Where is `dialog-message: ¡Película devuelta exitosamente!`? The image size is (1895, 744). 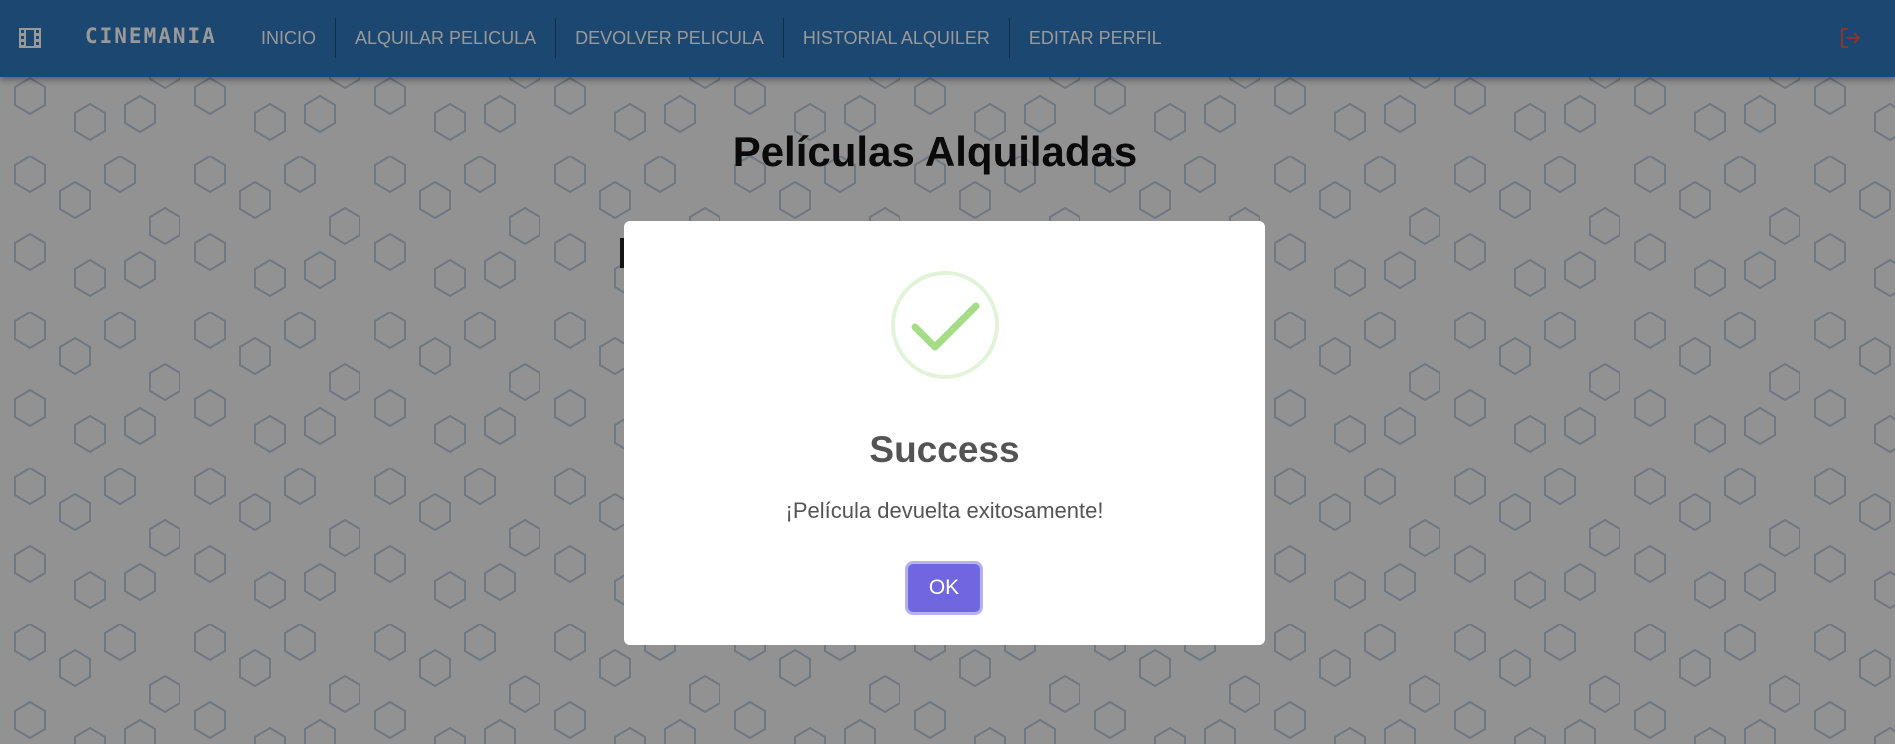
dialog-message: ¡Película devuelta exitosamente! is located at coordinates (944, 510).